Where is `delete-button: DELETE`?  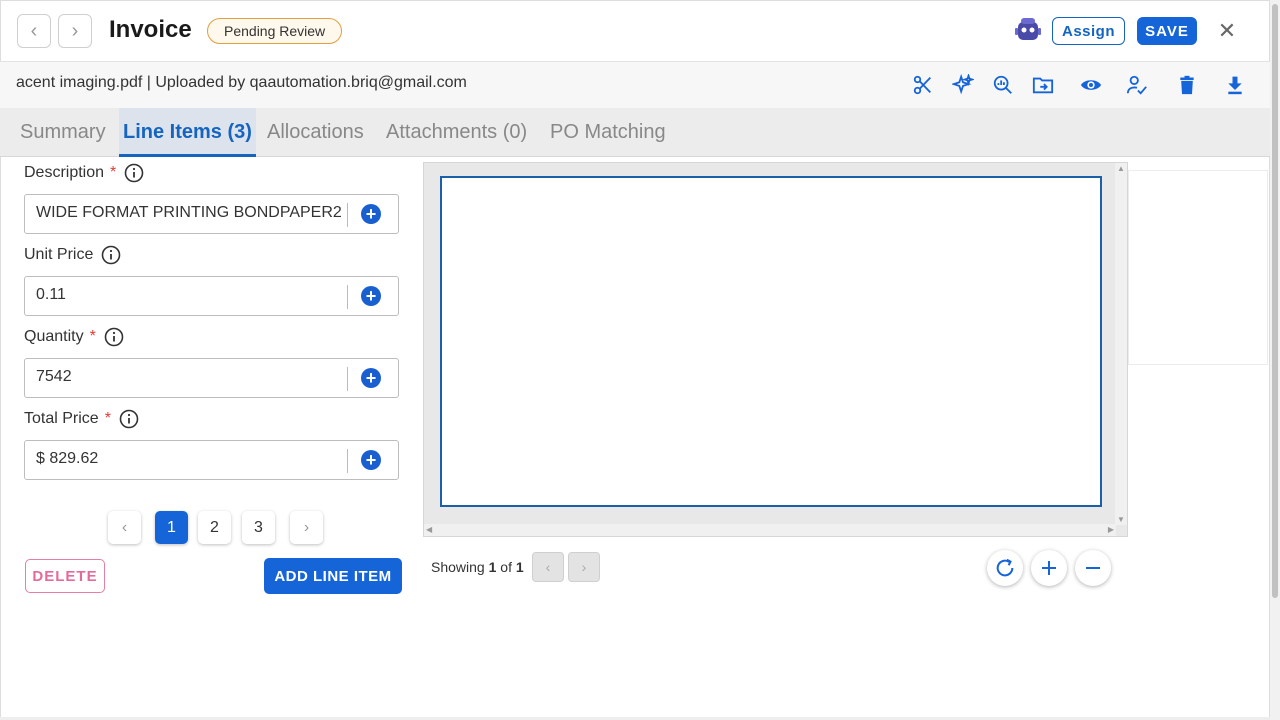
delete-button: DELETE is located at coordinates (65, 576).